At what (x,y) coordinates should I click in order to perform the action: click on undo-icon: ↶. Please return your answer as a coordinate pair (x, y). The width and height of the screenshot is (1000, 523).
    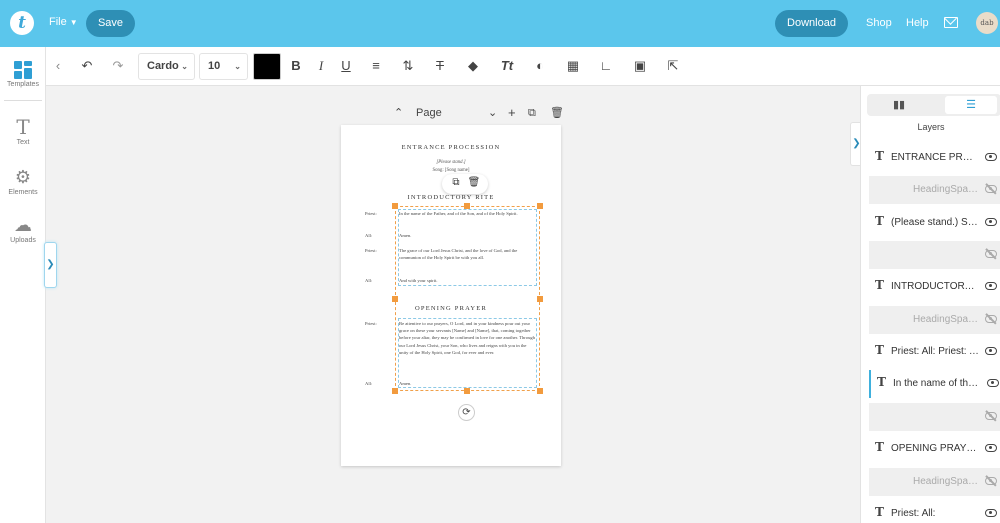
    Looking at the image, I should click on (87, 66).